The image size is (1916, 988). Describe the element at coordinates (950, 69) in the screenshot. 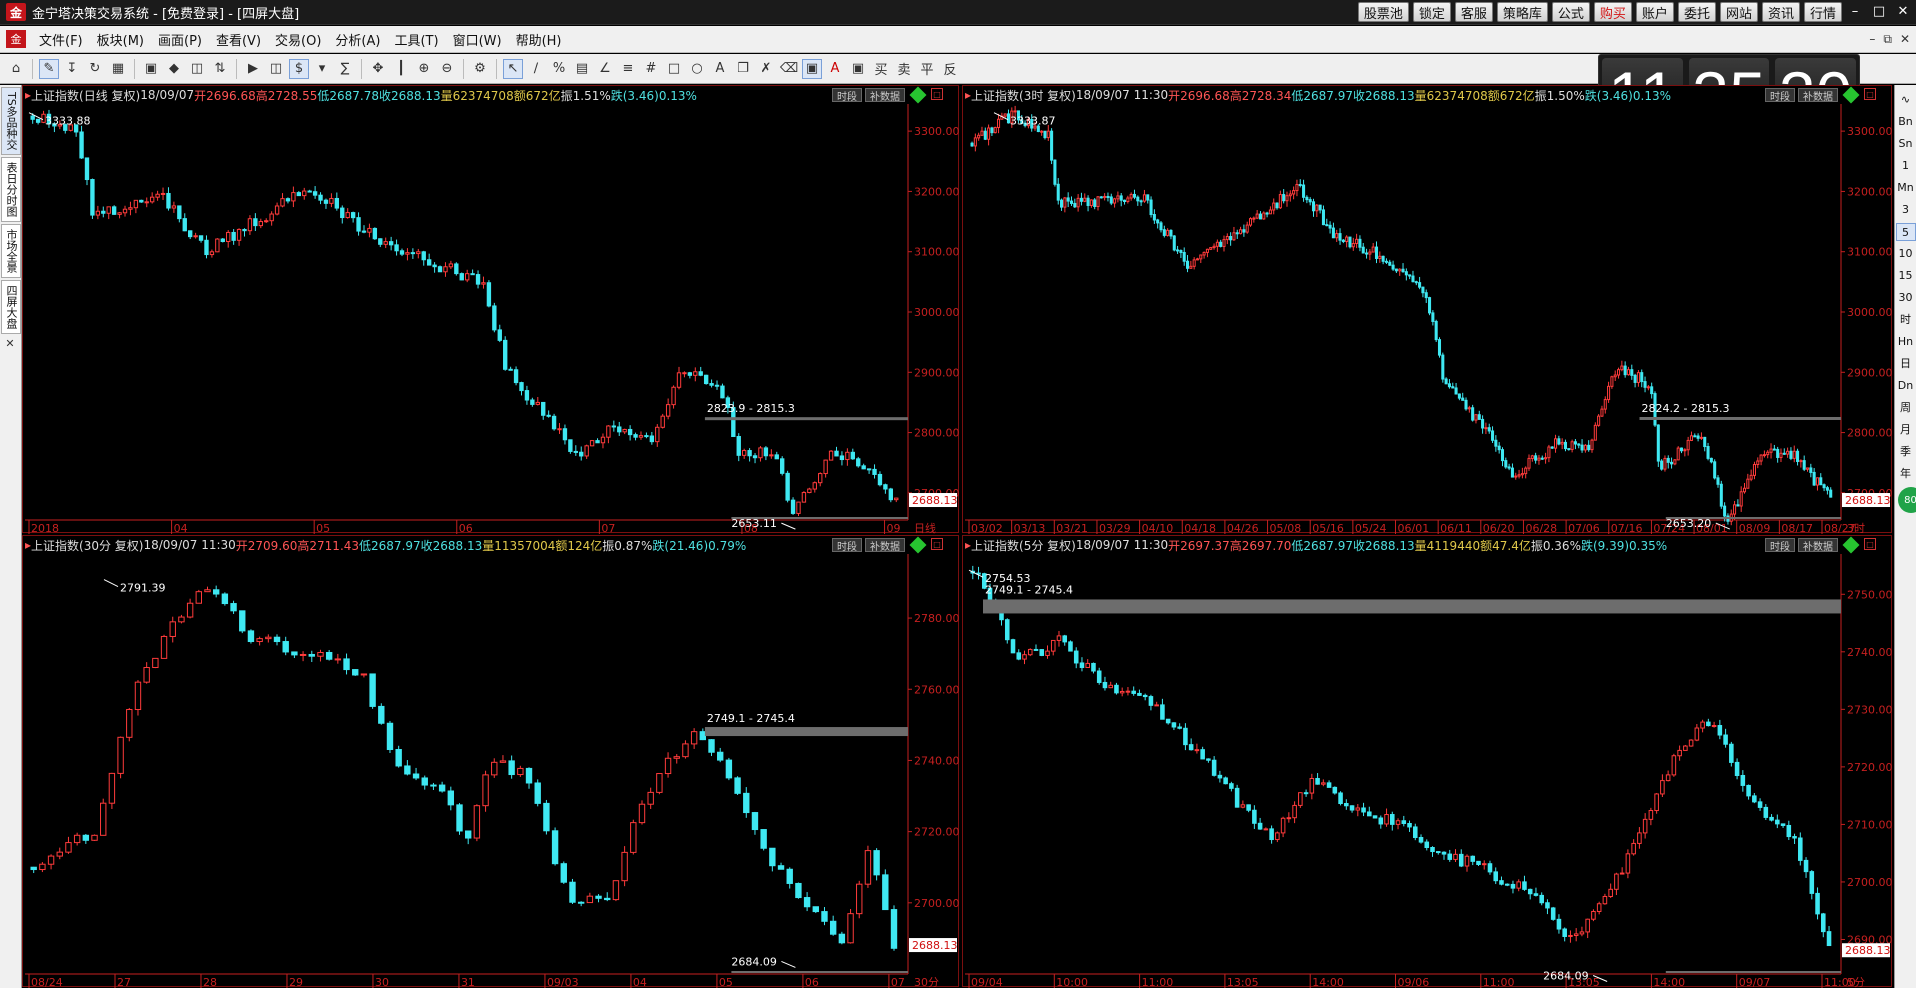

I see `reverse-mark-icon: 反` at that location.